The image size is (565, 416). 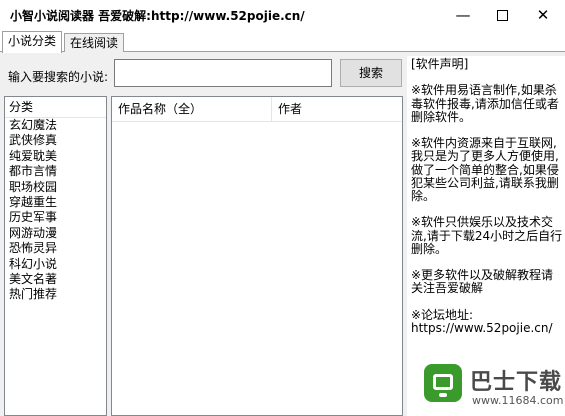 I want to click on search-input, so click(x=223, y=73).